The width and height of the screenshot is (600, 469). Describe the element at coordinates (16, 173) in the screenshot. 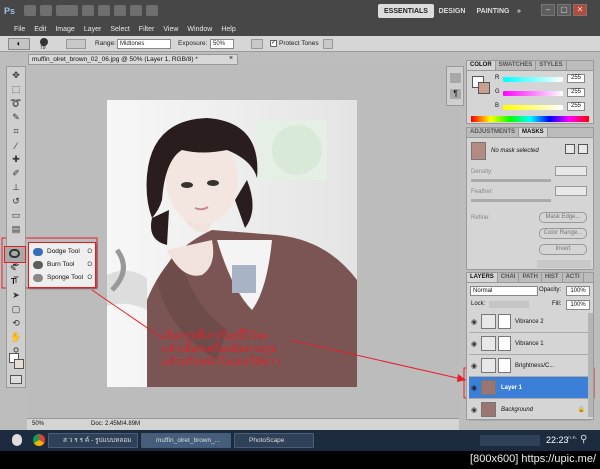

I see `brush-tool-icon: ✐` at that location.